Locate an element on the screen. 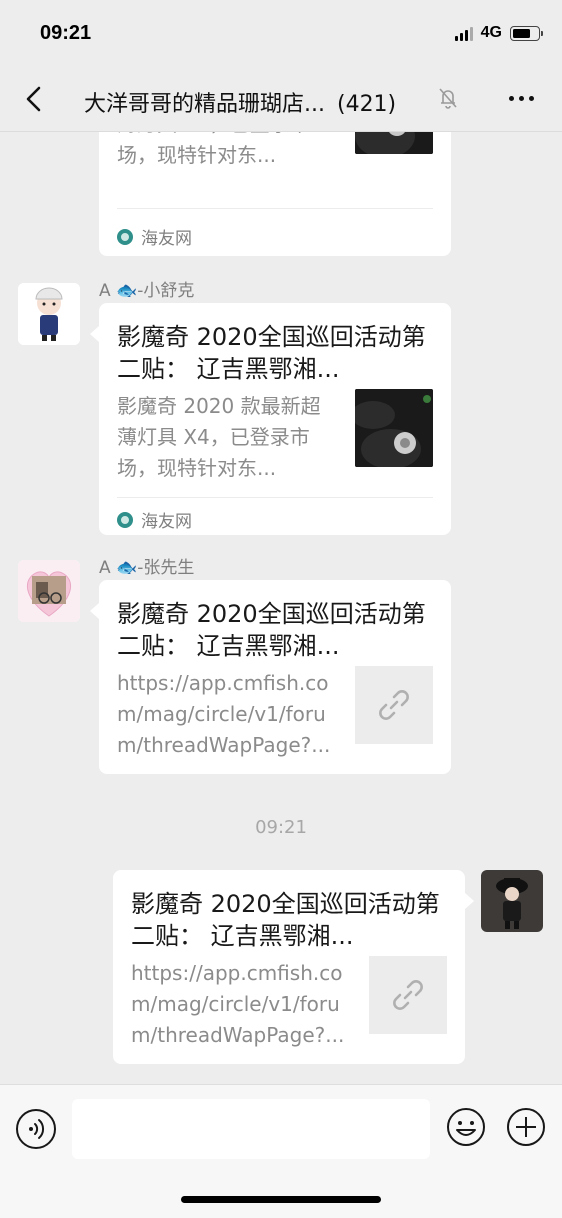  signal-icon is located at coordinates (463, 33).